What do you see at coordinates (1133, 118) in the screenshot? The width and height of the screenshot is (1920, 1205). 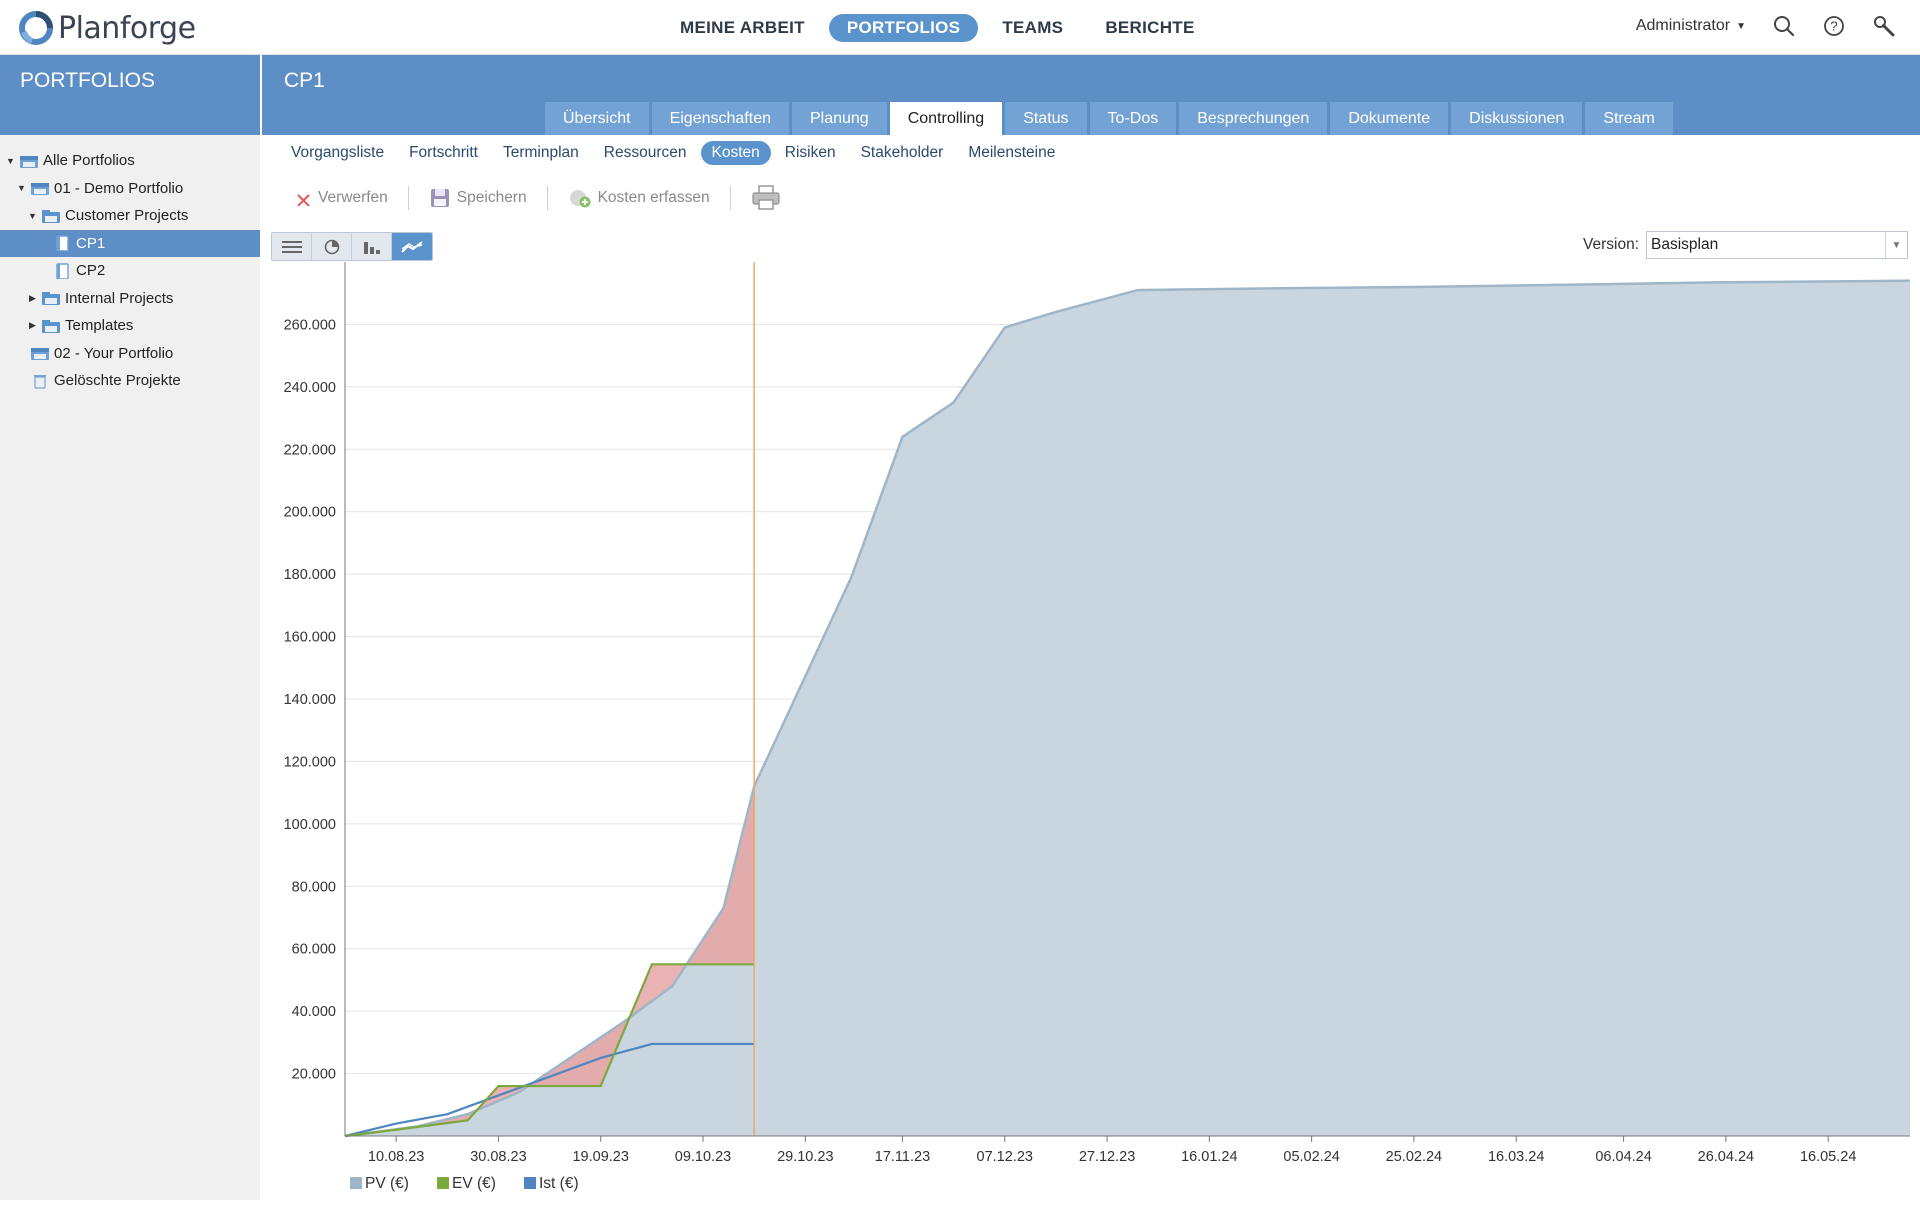 I see `tab-to-dos: To-Dos` at bounding box center [1133, 118].